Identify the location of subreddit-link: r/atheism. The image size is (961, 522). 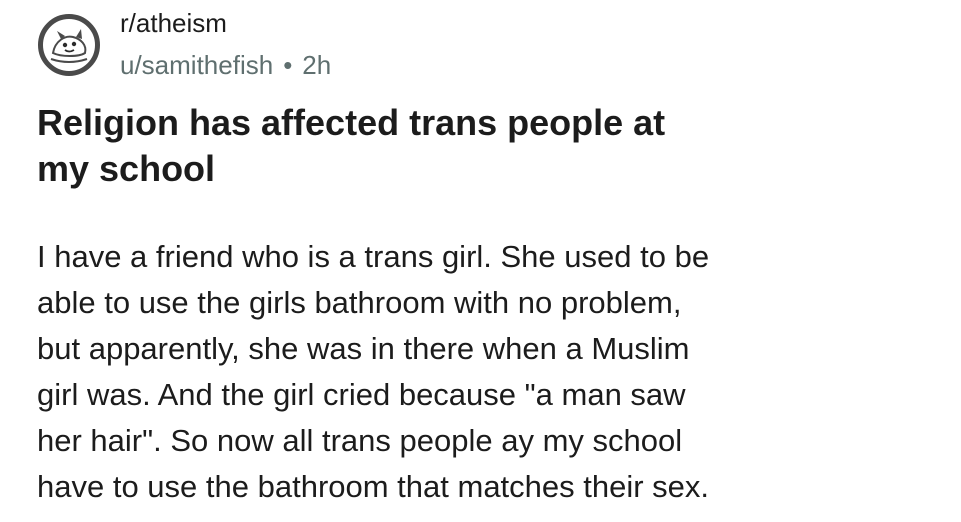
(225, 23).